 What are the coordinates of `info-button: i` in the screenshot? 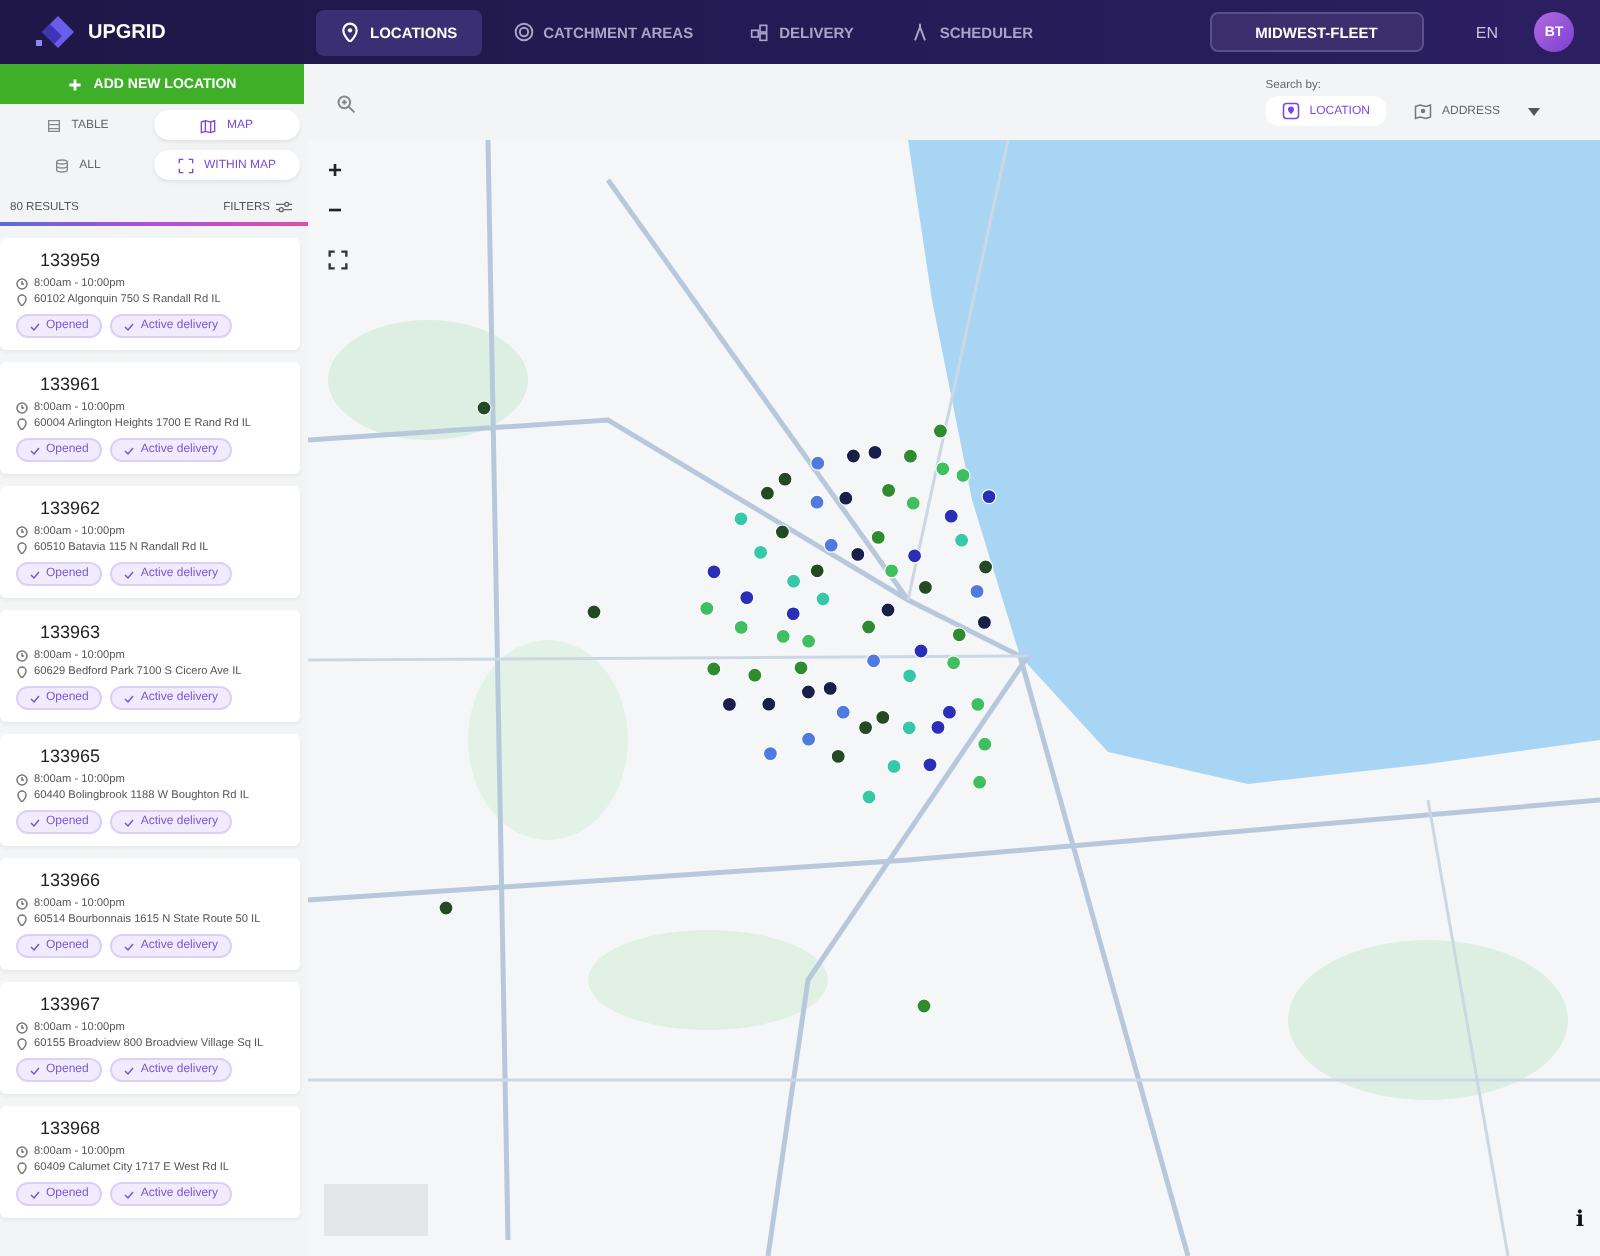 It's located at (1579, 1219).